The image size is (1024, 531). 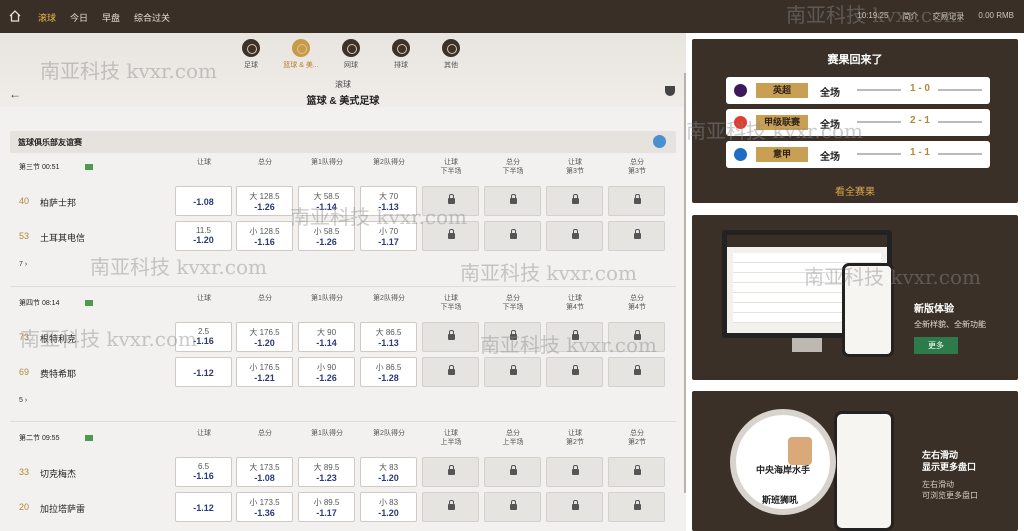 I want to click on odds-button: -1.08, so click(x=203, y=201).